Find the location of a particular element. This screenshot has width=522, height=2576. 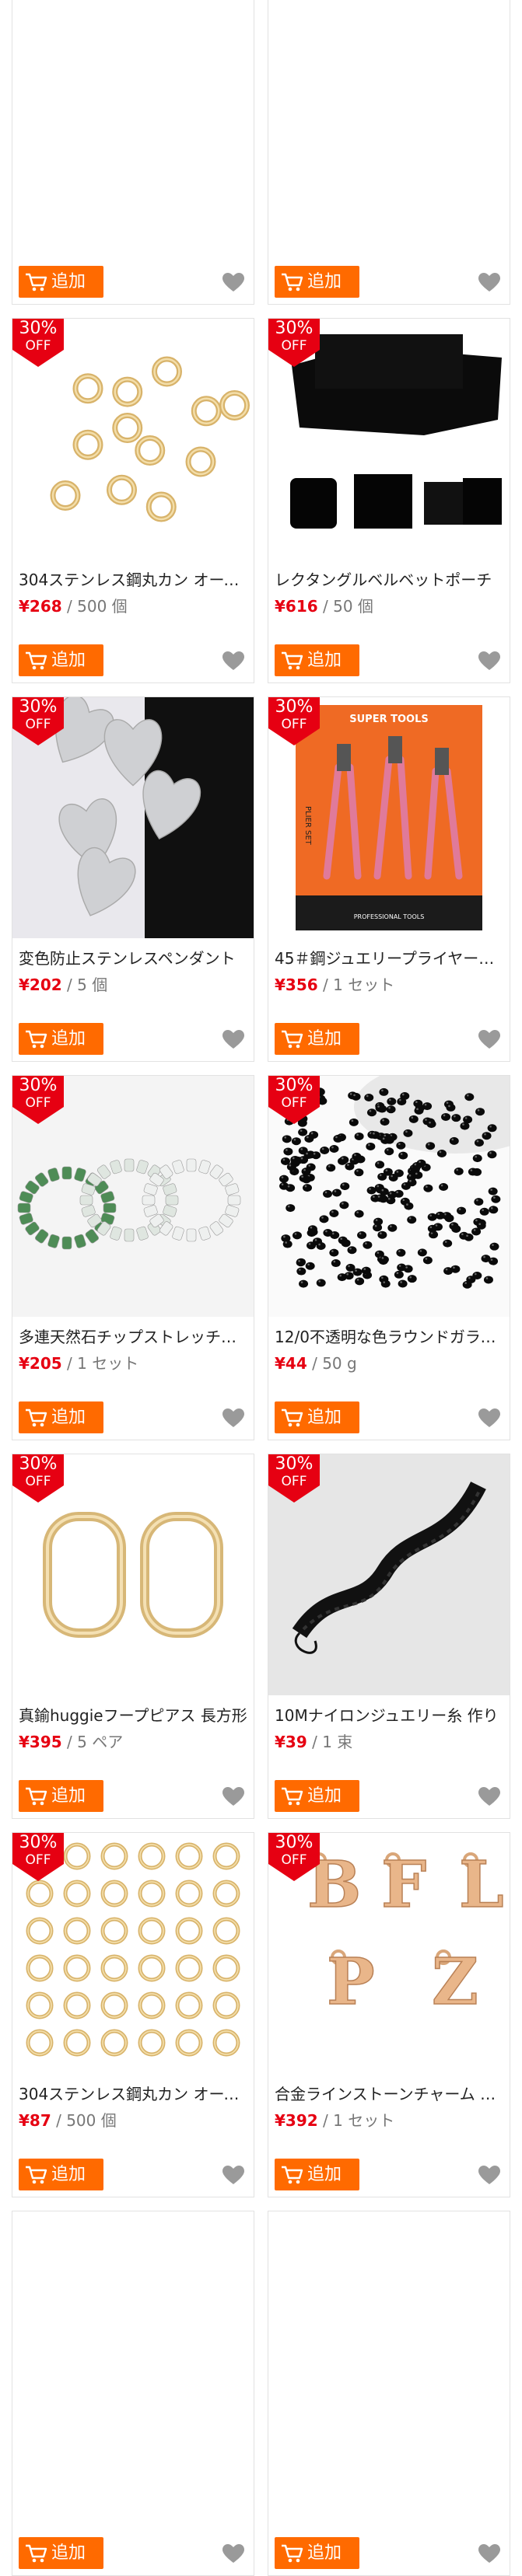

price-line: ¥202 / 5 個 is located at coordinates (63, 985).